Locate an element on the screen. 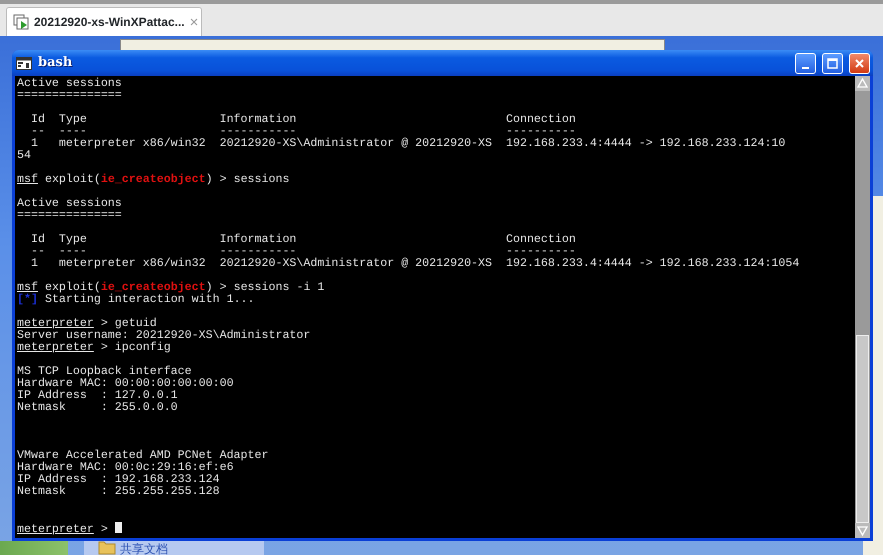 The width and height of the screenshot is (883, 555). terminal-line: msf exploit(ie_createobject) > sessions is located at coordinates (153, 179).